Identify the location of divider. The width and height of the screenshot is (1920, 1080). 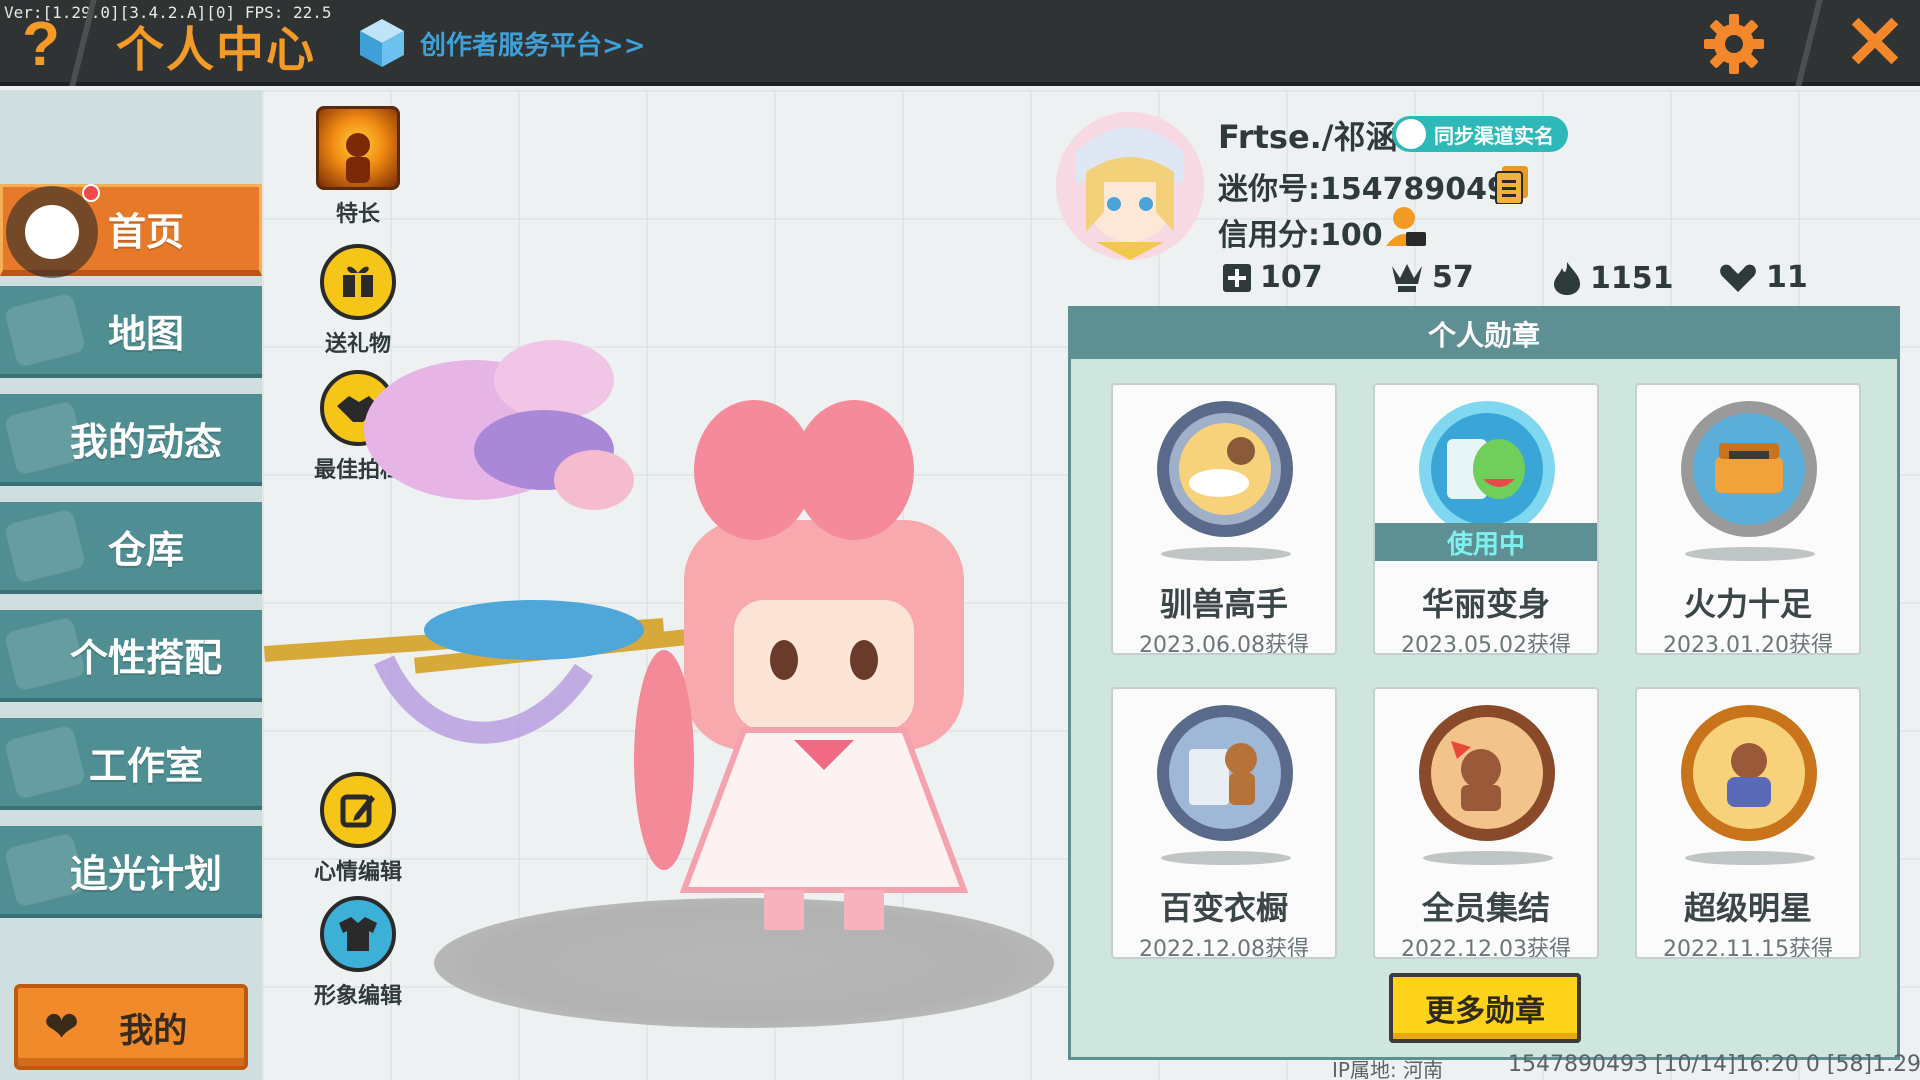
(1809, 43).